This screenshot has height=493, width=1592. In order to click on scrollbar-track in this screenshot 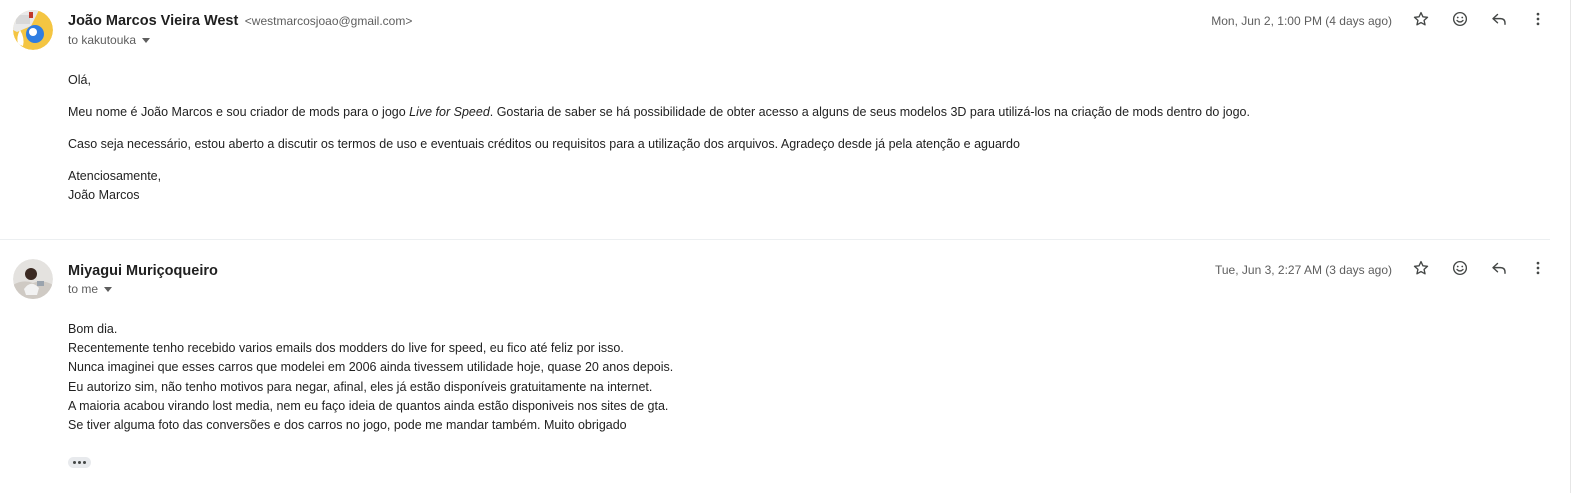, I will do `click(1570, 246)`.